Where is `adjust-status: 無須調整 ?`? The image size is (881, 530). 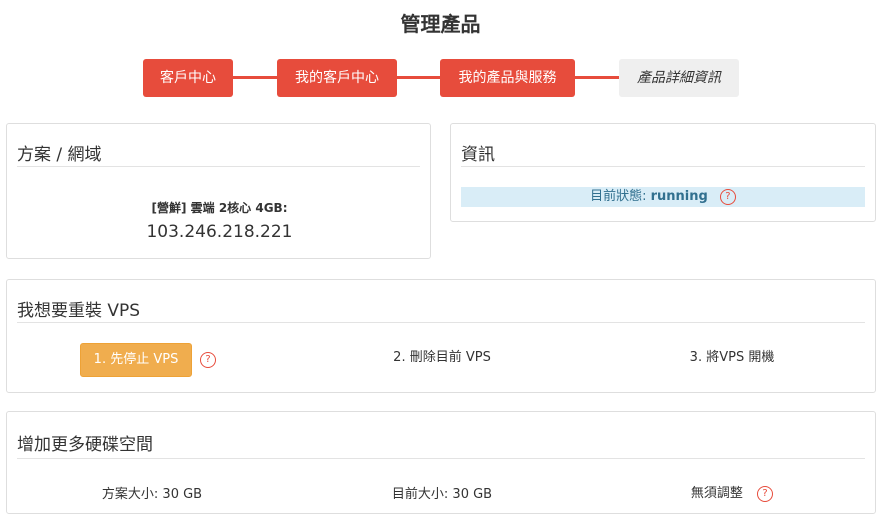
adjust-status: 無須調整 ? is located at coordinates (732, 492).